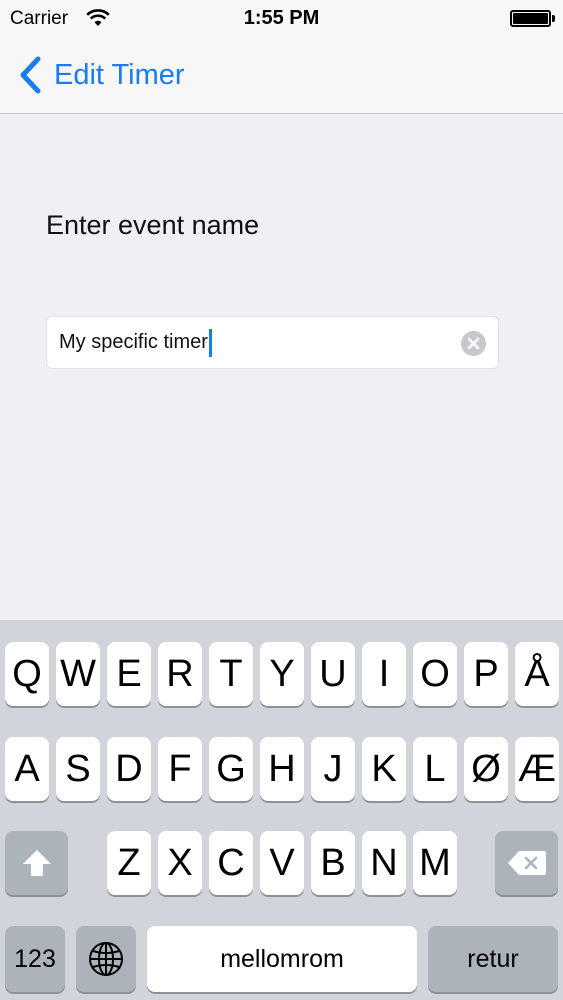 Image resolution: width=563 pixels, height=1000 pixels. I want to click on key-m: M, so click(435, 863).